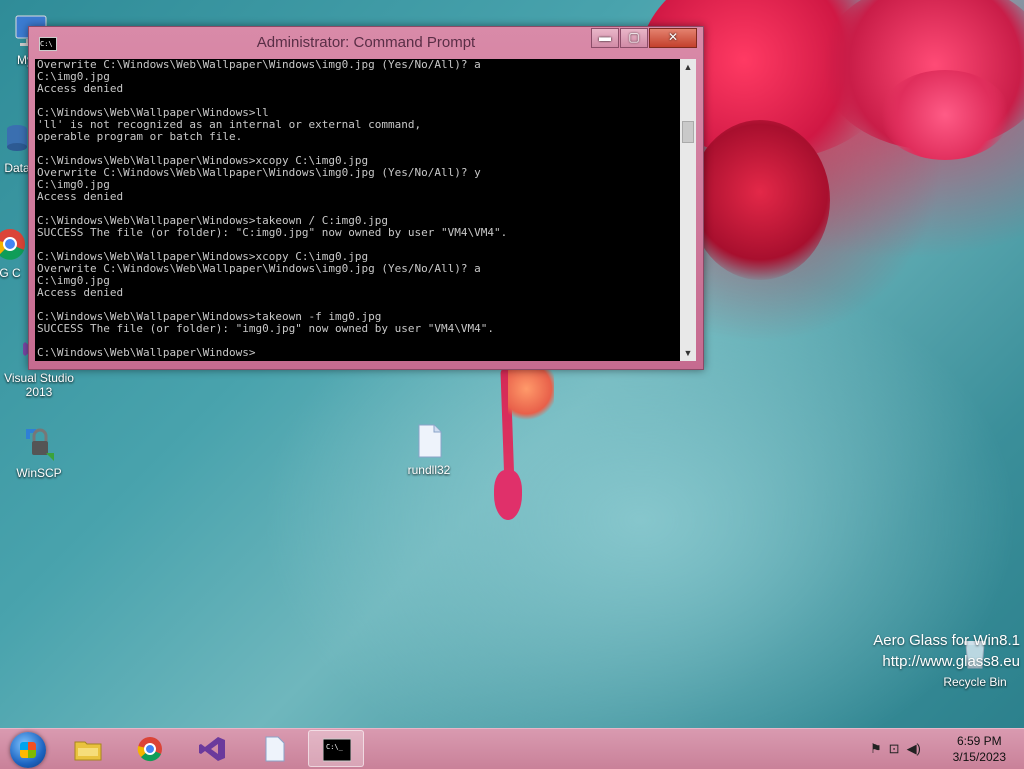  Describe the element at coordinates (429, 470) in the screenshot. I see `desktop-icon-label: rundll32` at that location.